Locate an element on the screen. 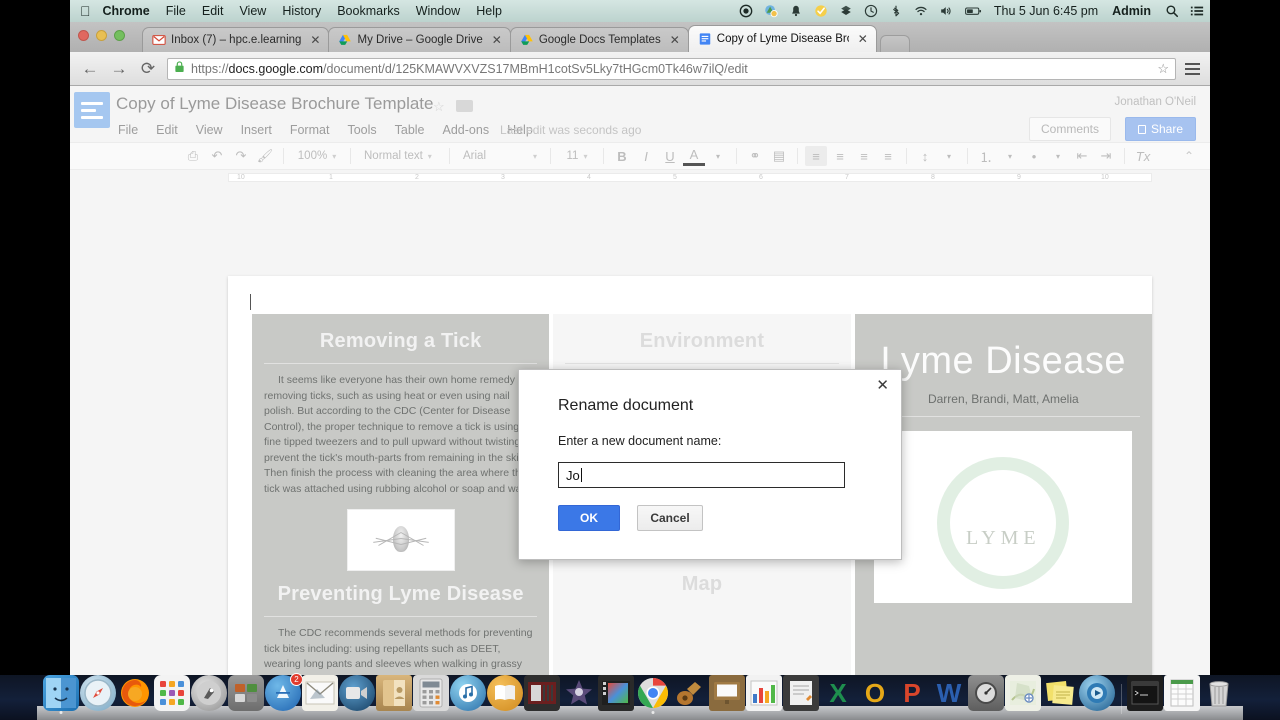  battery-icon is located at coordinates (973, 11).